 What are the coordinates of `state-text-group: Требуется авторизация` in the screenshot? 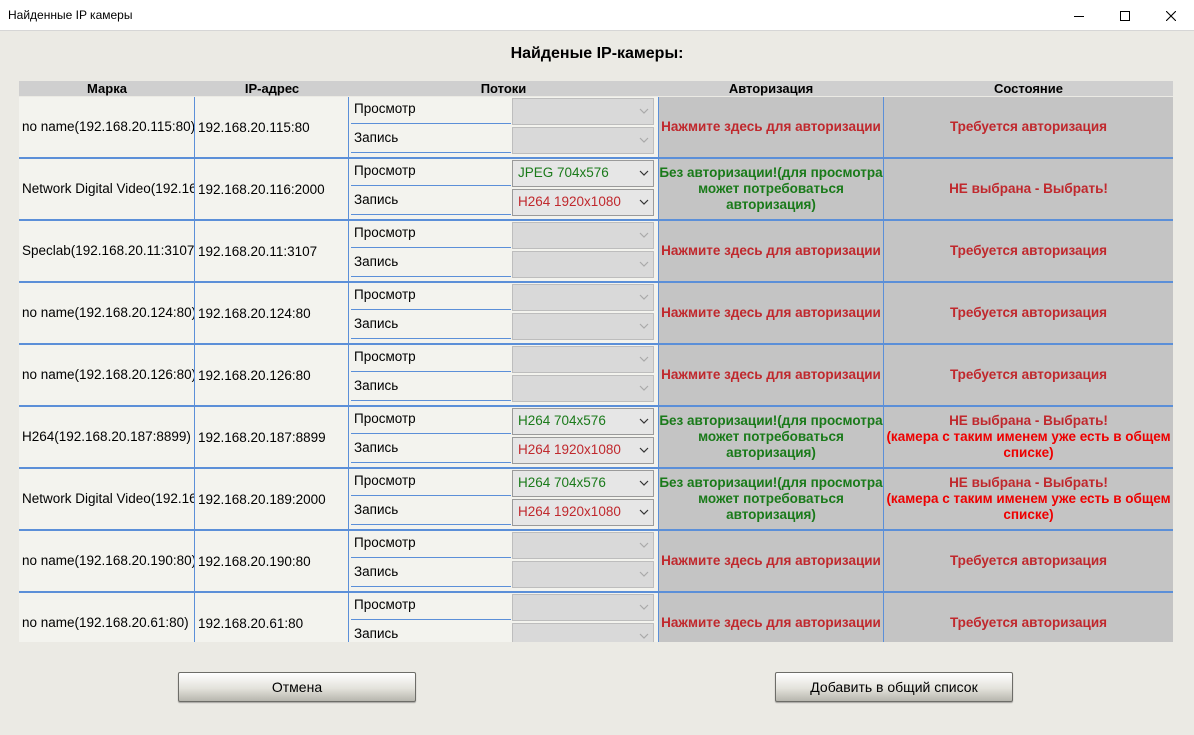 It's located at (1028, 313).